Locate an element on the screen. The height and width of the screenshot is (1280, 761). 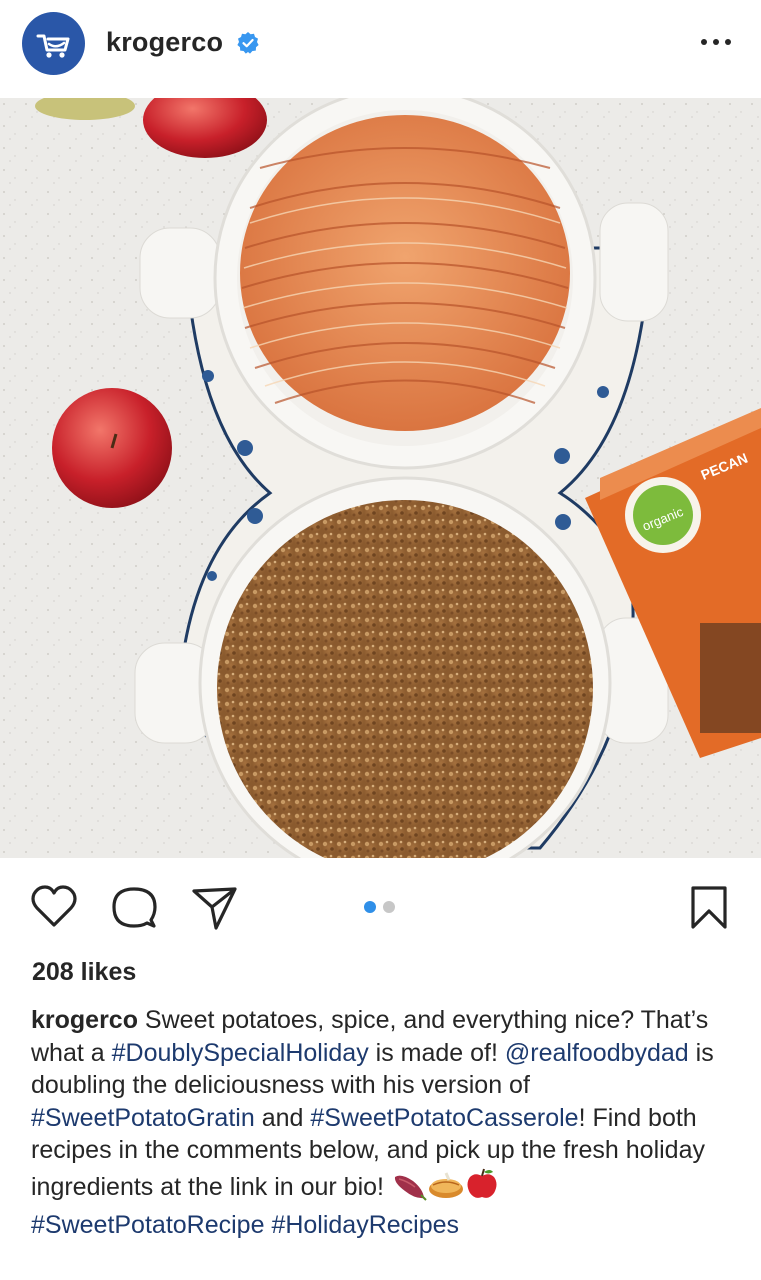
avatar is located at coordinates (53, 43).